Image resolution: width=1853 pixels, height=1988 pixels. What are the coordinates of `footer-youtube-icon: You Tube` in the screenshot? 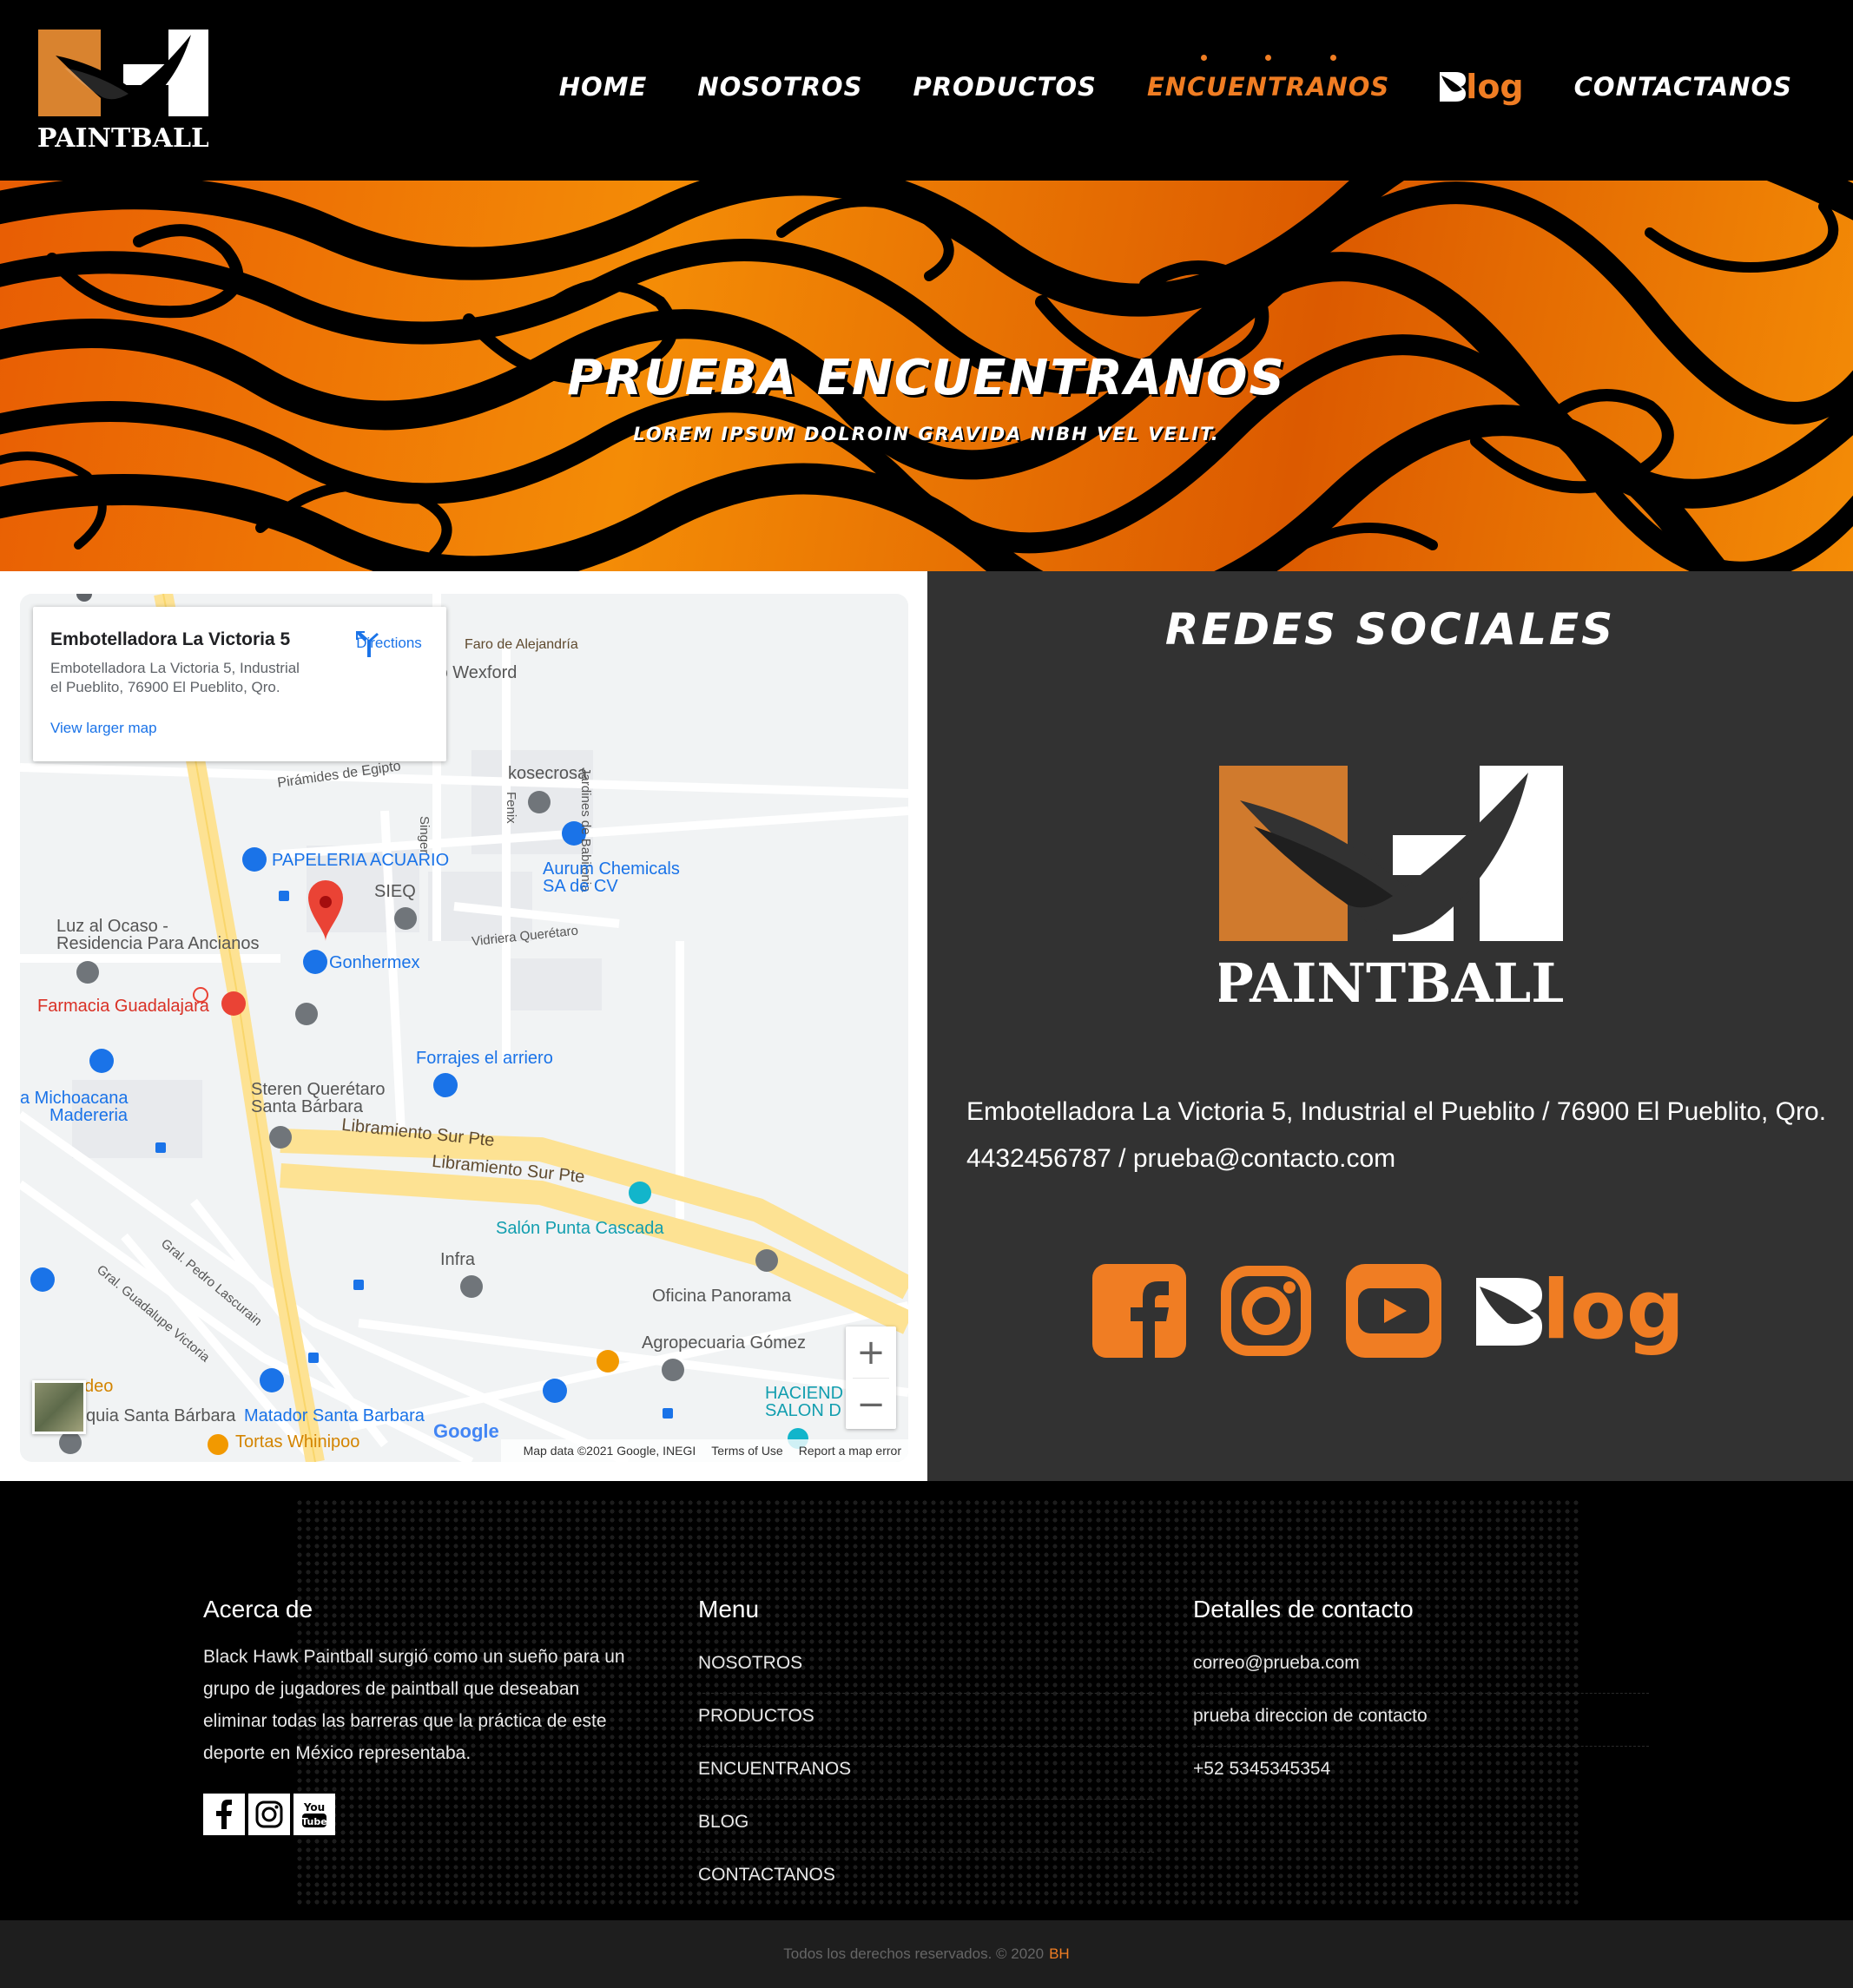 It's located at (314, 1815).